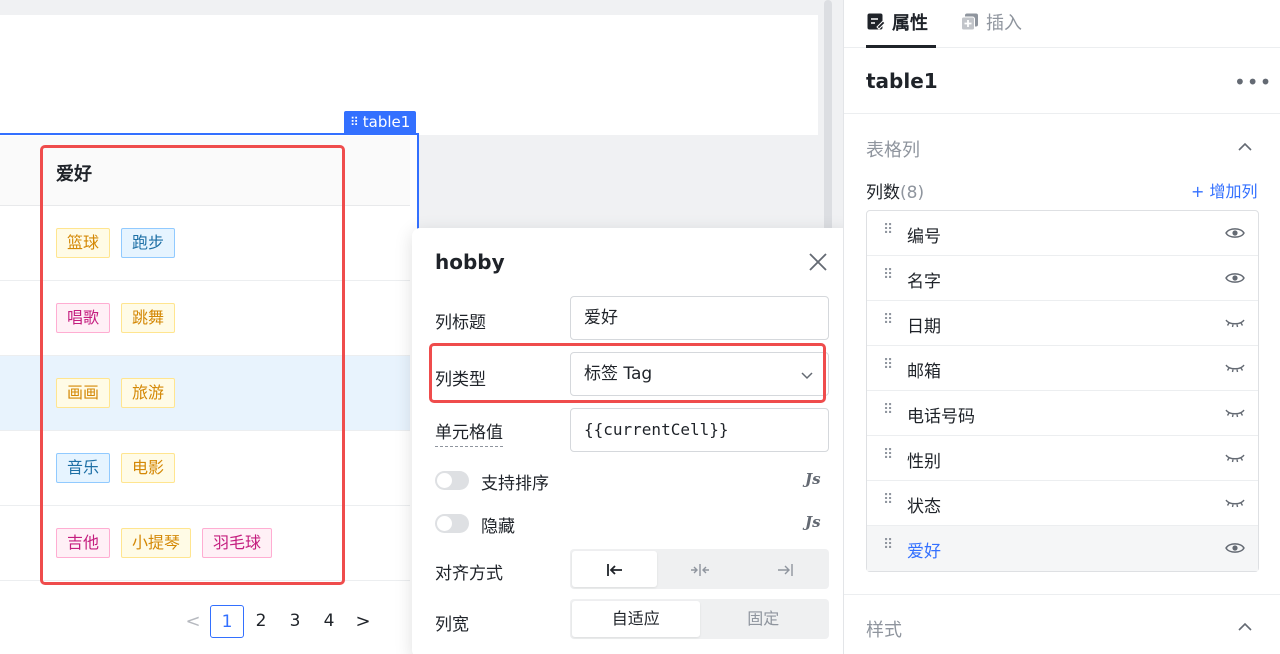  I want to click on tab-insert: 插入, so click(991, 22).